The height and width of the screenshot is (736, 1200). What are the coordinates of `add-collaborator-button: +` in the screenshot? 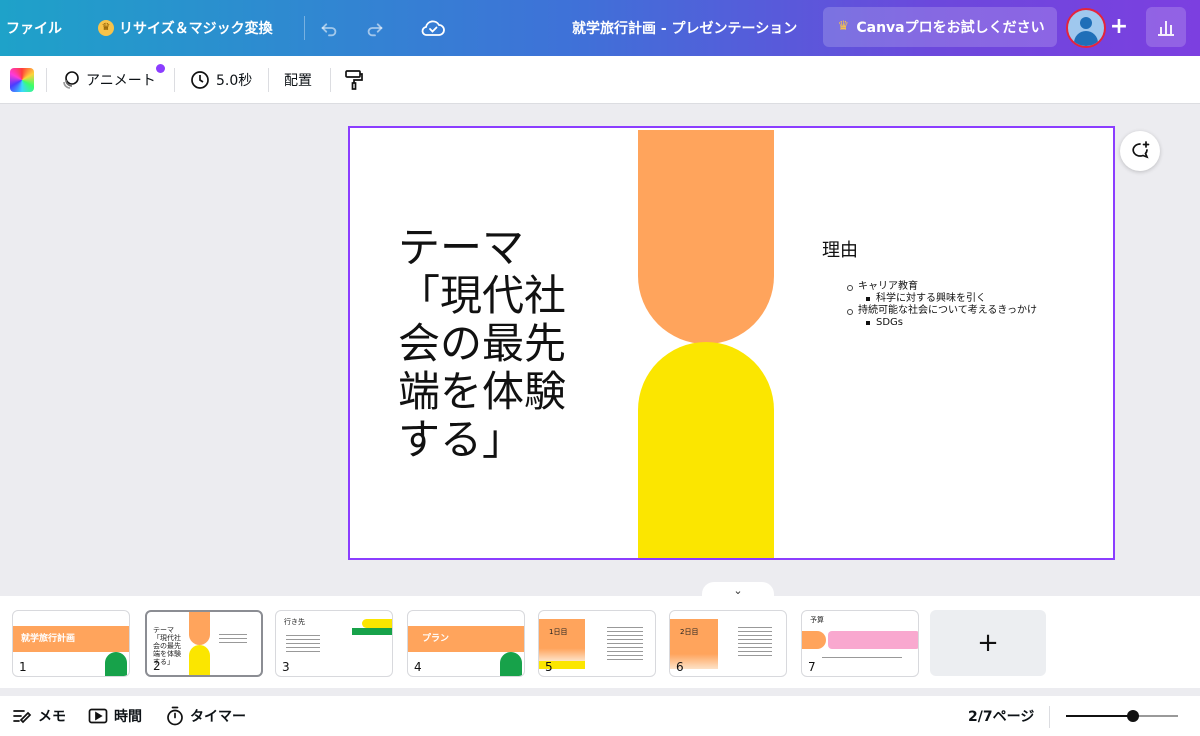 It's located at (1119, 27).